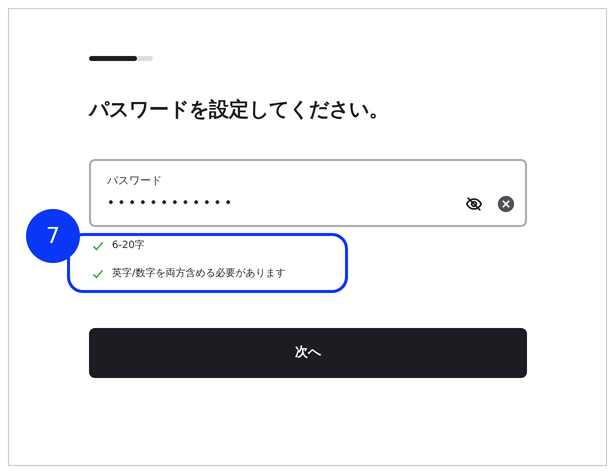  I want to click on page-heading: パスワードを設定してください。, so click(239, 109).